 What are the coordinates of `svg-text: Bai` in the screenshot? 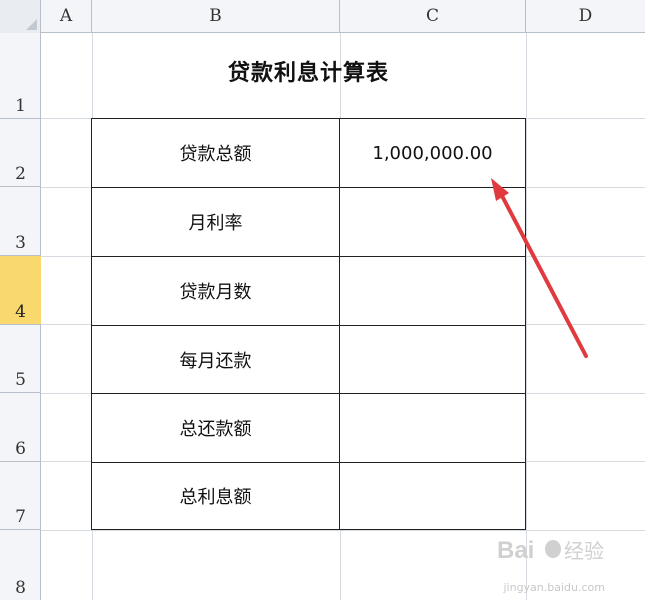 It's located at (515, 550).